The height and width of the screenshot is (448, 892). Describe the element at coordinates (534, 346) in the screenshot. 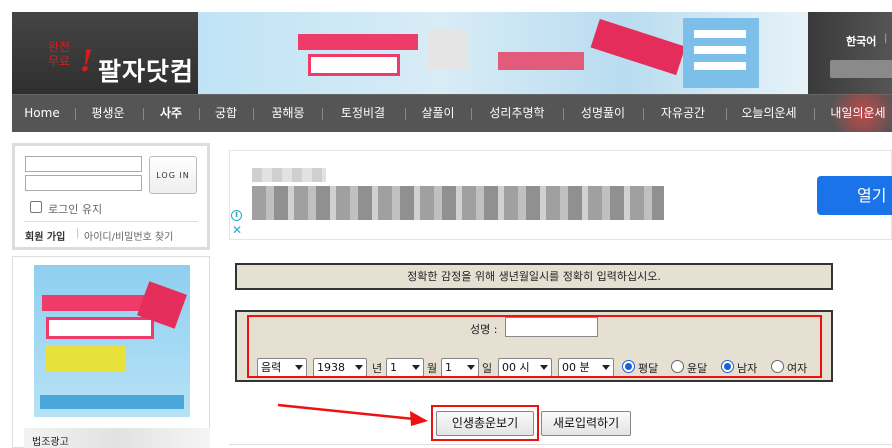

I see `form-highlight-box` at that location.